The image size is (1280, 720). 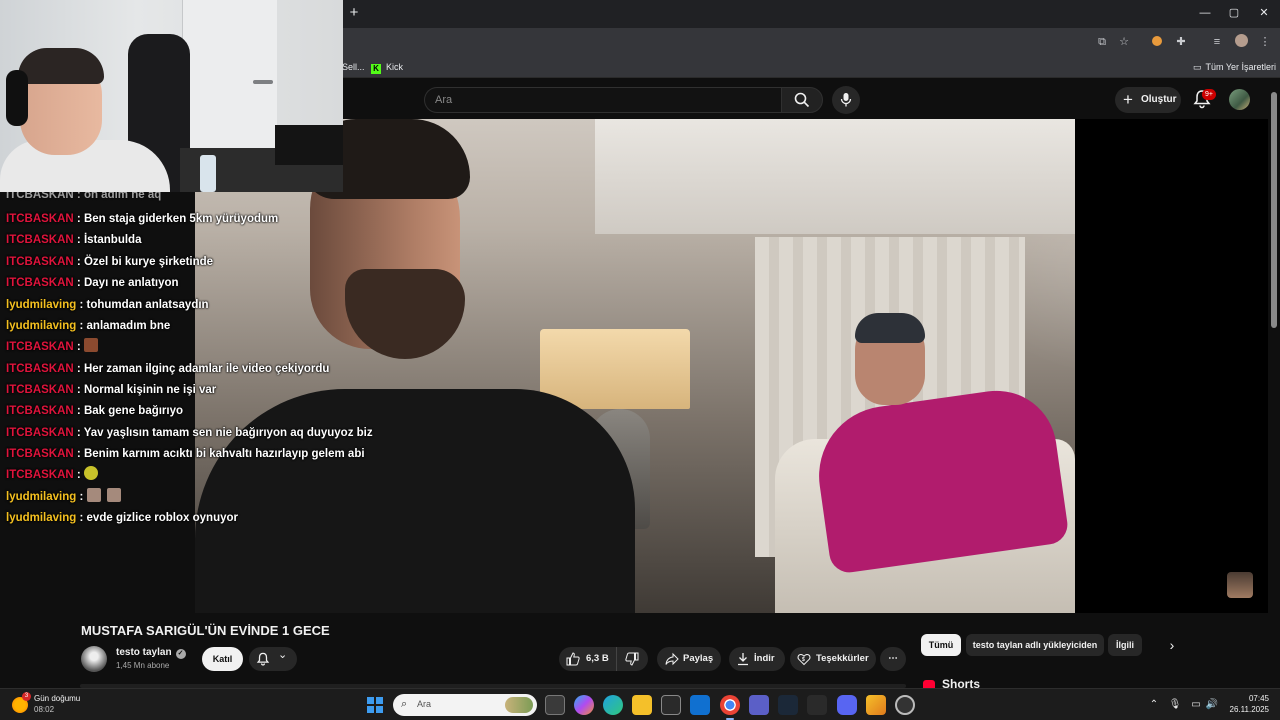 What do you see at coordinates (283, 655) in the screenshot?
I see `chevron-down-icon: ⌄` at bounding box center [283, 655].